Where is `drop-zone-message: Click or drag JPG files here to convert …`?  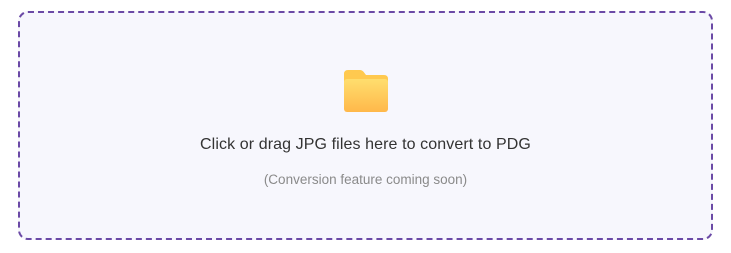
drop-zone-message: Click or drag JPG files here to convert … is located at coordinates (365, 144).